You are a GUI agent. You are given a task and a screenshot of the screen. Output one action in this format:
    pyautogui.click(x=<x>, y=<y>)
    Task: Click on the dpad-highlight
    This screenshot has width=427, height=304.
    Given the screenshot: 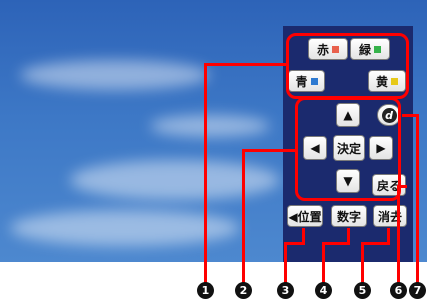 What is the action you would take?
    pyautogui.click(x=348, y=149)
    